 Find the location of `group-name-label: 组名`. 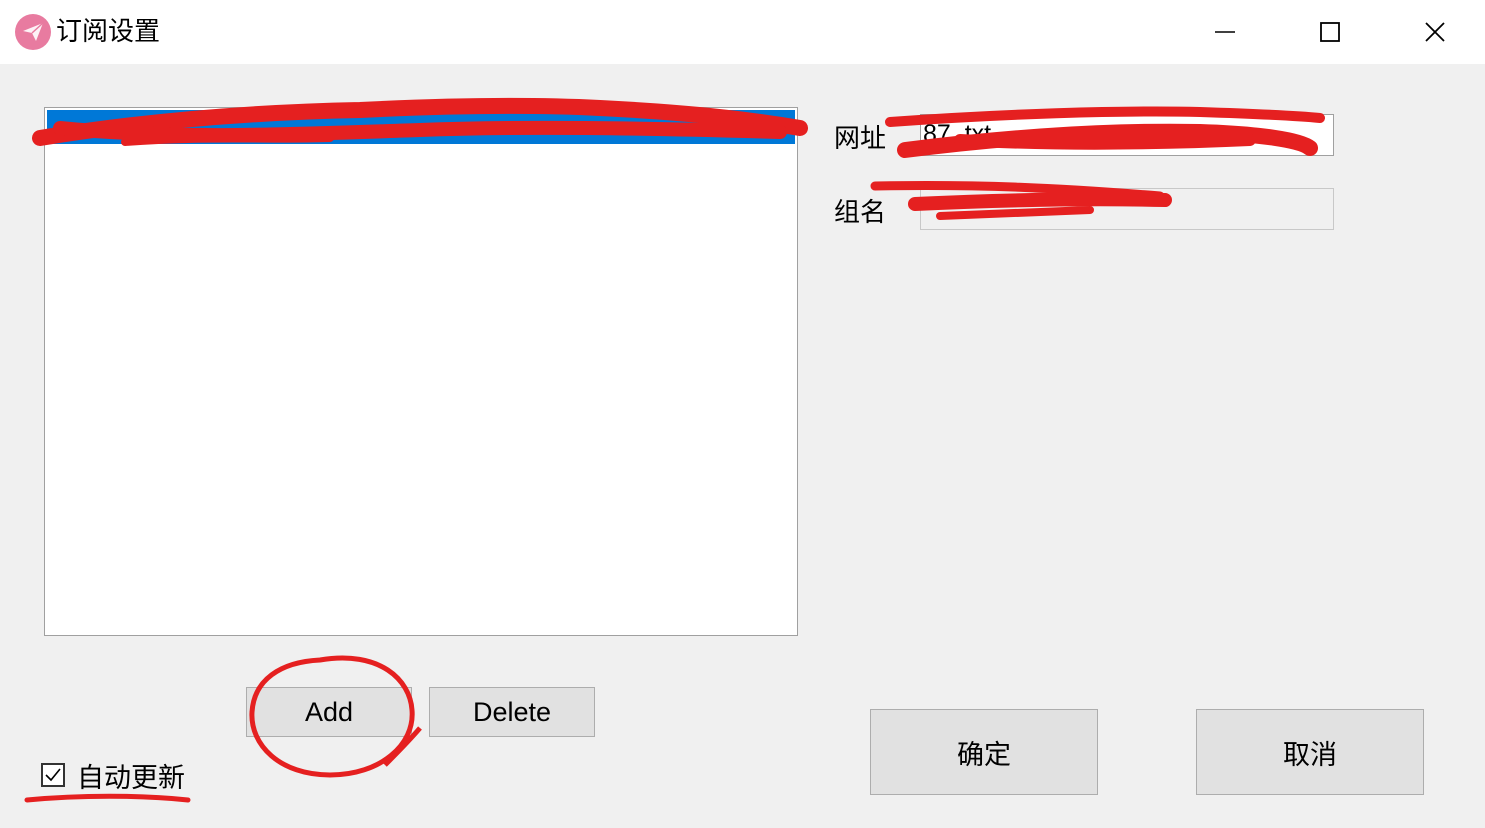

group-name-label: 组名 is located at coordinates (860, 213).